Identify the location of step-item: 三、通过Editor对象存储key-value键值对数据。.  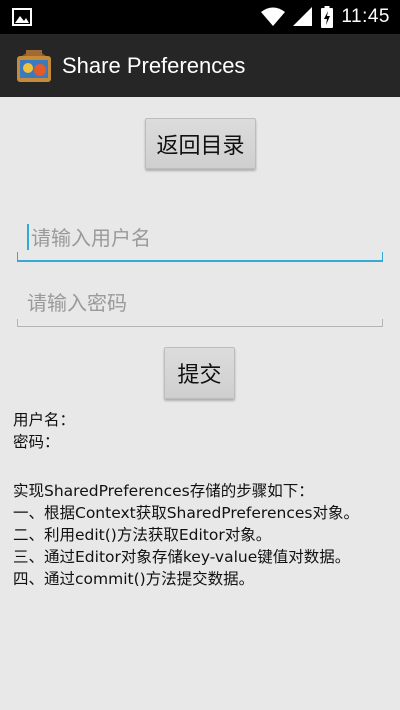
(182, 557).